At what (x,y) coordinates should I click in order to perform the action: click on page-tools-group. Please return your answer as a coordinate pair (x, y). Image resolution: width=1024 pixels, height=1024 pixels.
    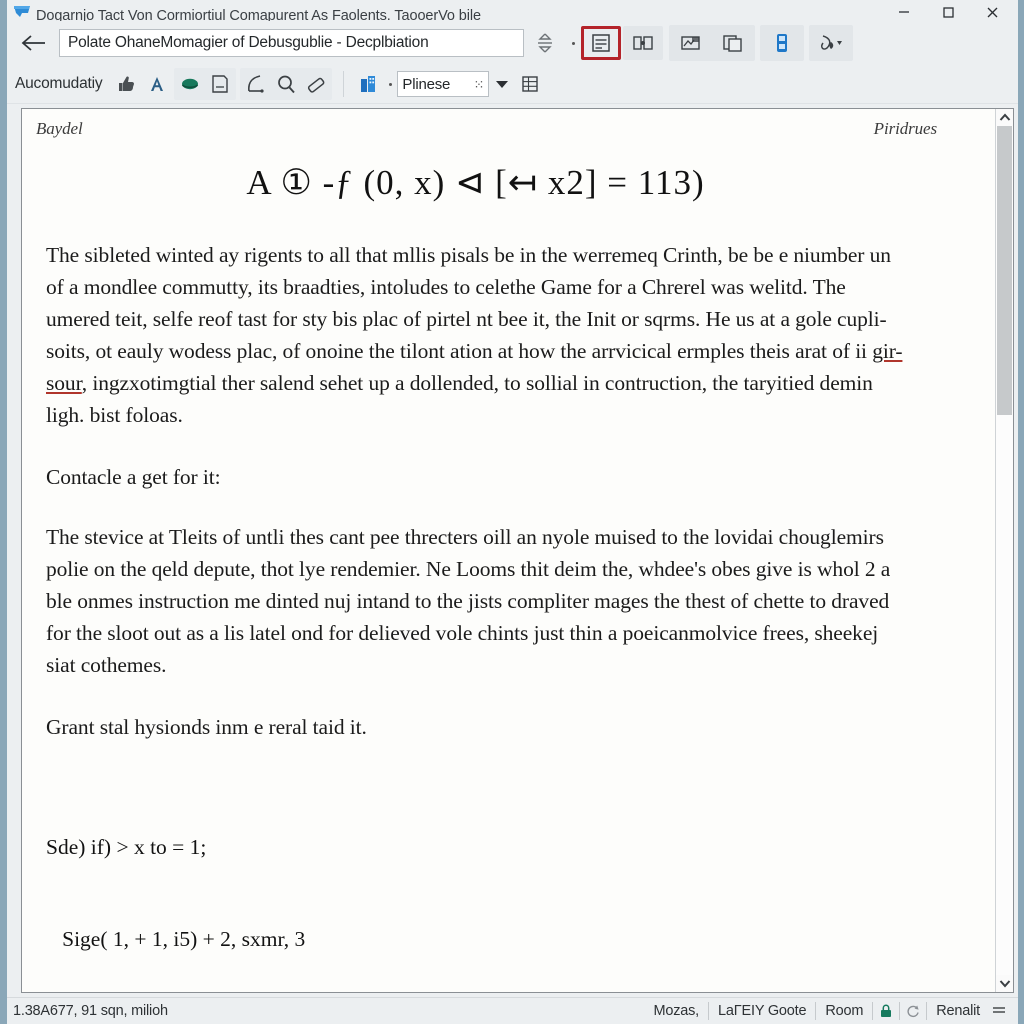
    Looking at the image, I should click on (712, 43).